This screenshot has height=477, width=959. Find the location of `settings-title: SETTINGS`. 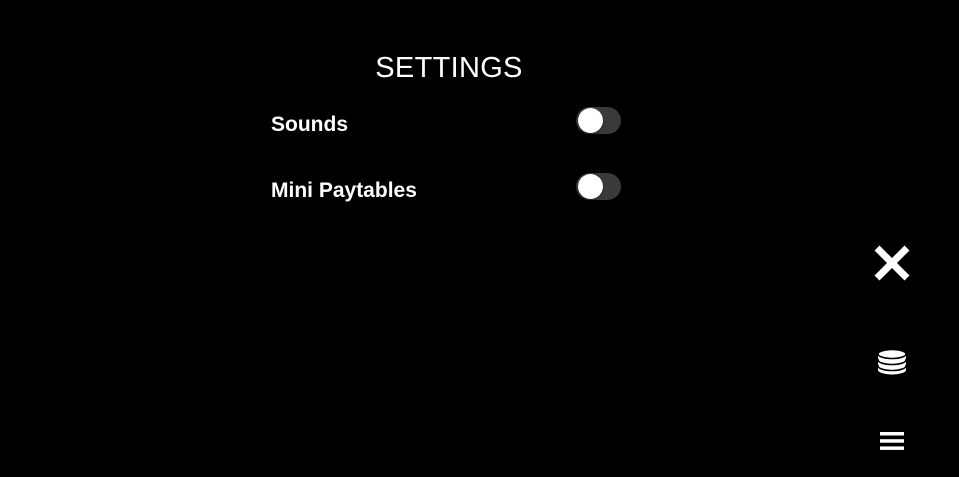

settings-title: SETTINGS is located at coordinates (449, 68).